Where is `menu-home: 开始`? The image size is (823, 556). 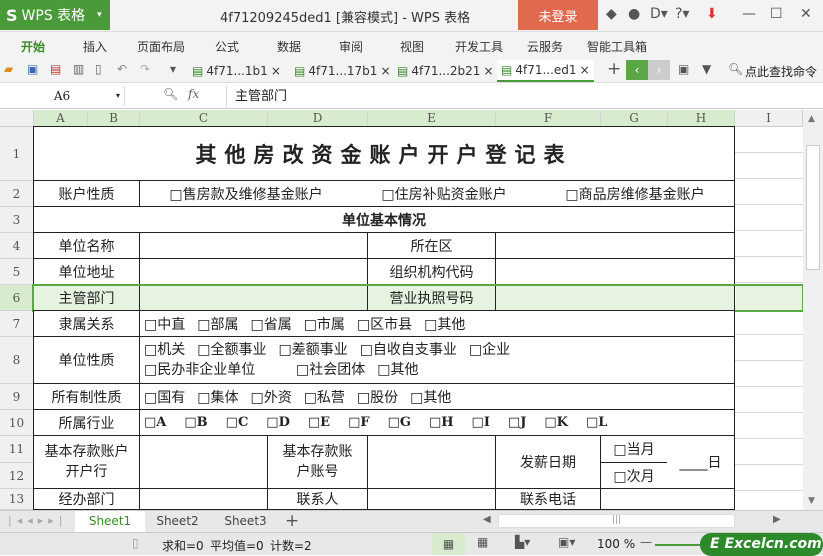 menu-home: 开始 is located at coordinates (33, 46).